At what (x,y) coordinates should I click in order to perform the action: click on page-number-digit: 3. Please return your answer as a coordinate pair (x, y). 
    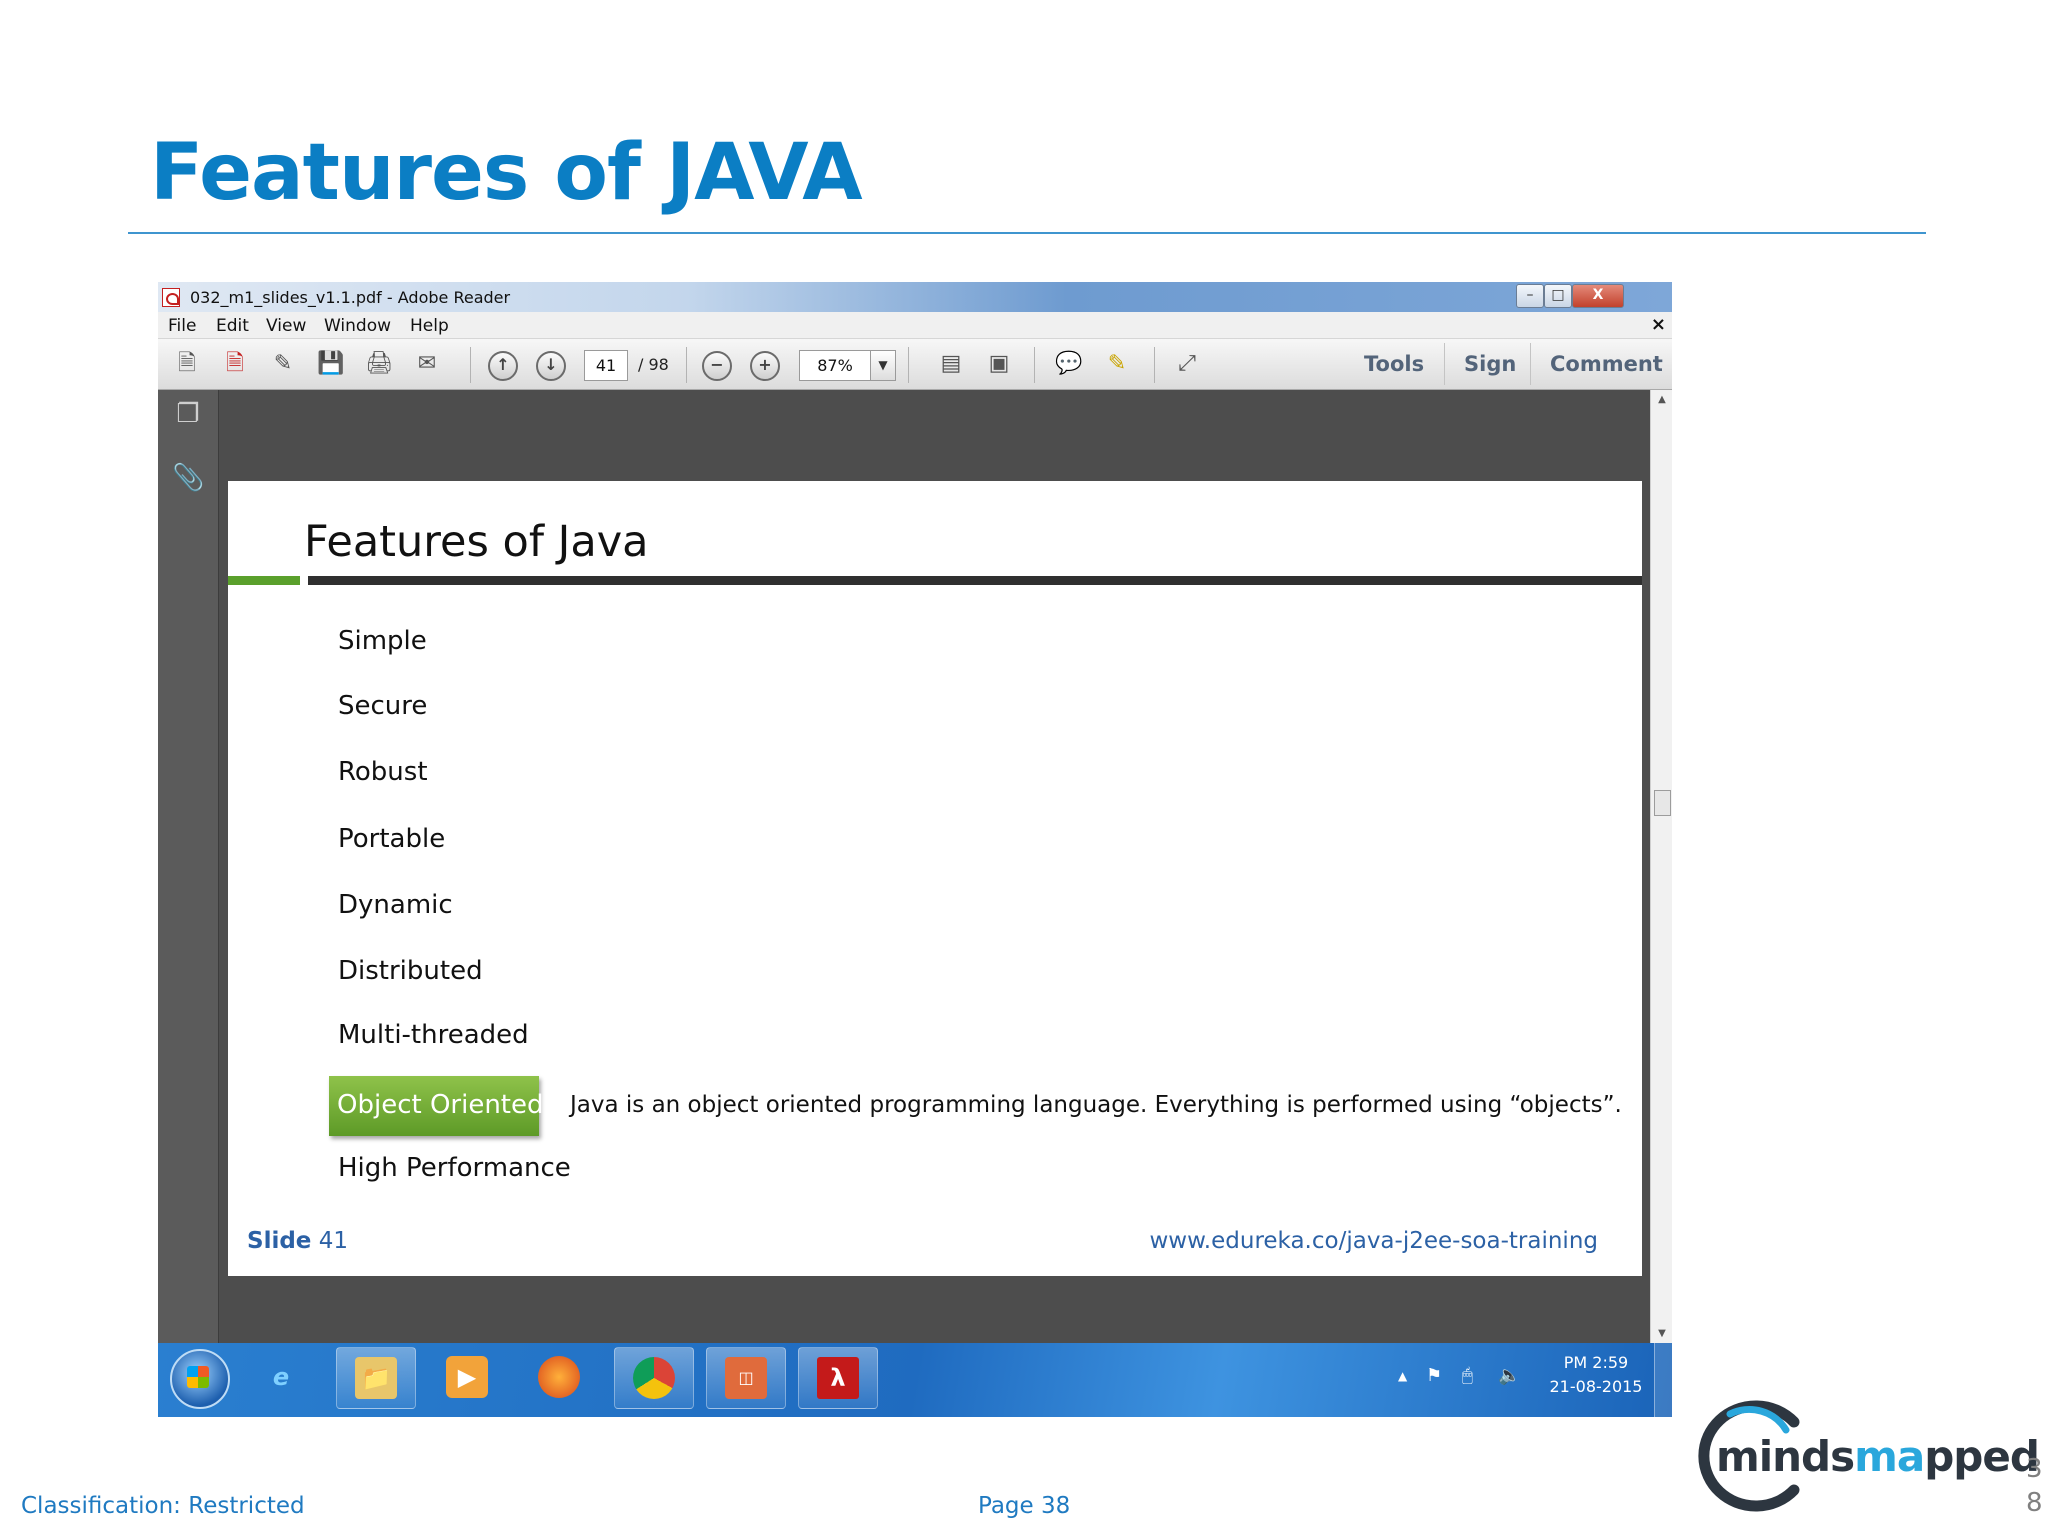
    Looking at the image, I should click on (2034, 1469).